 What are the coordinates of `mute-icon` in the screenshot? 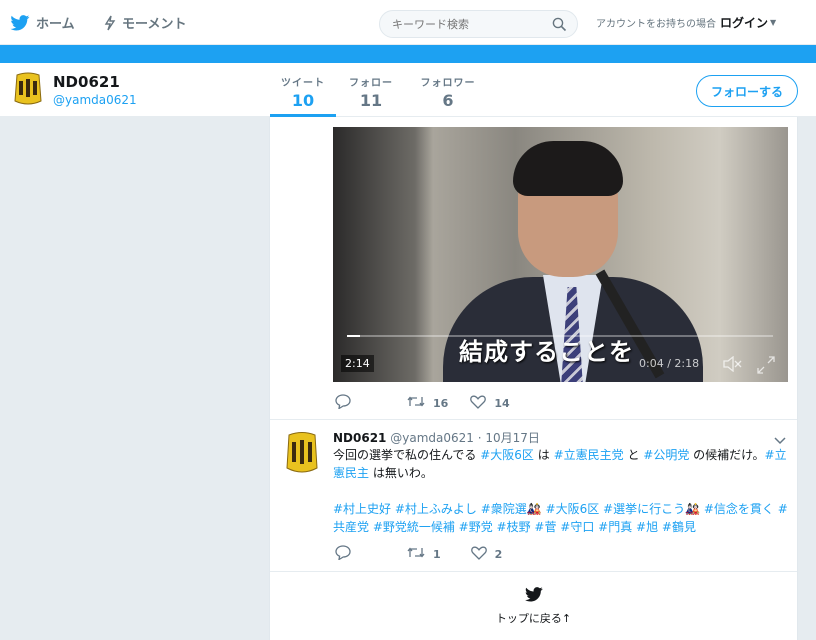 It's located at (732, 365).